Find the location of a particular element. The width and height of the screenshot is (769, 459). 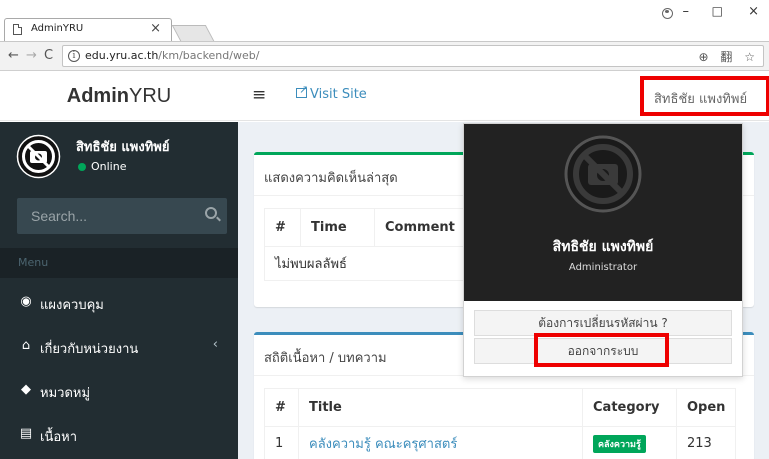

dropdown-user-role: Administrator is located at coordinates (603, 267).